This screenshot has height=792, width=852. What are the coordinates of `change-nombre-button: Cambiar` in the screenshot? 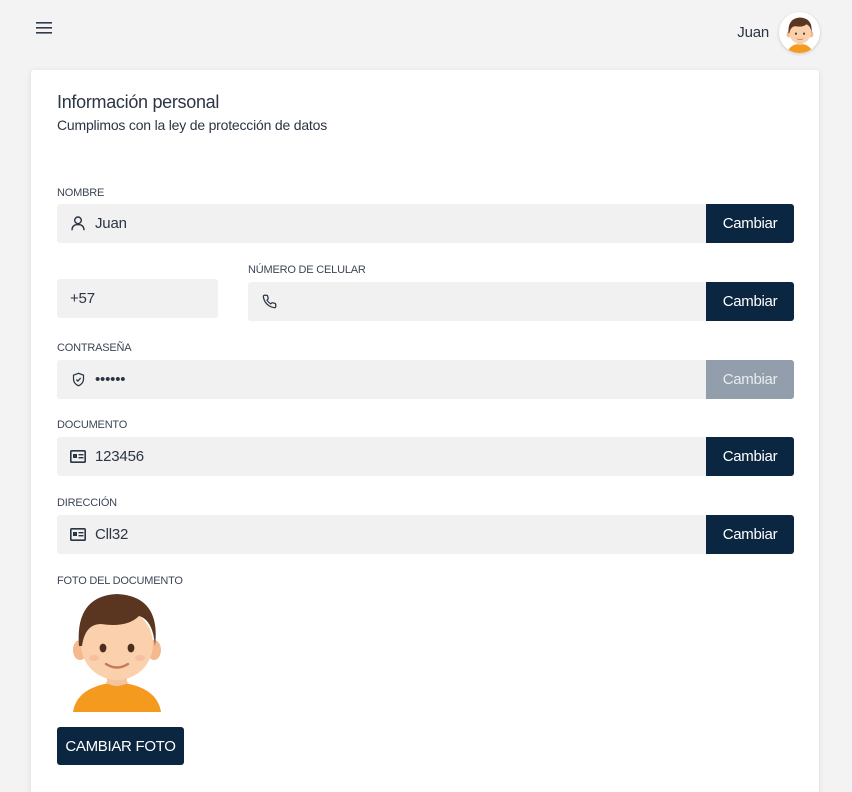 It's located at (750, 223).